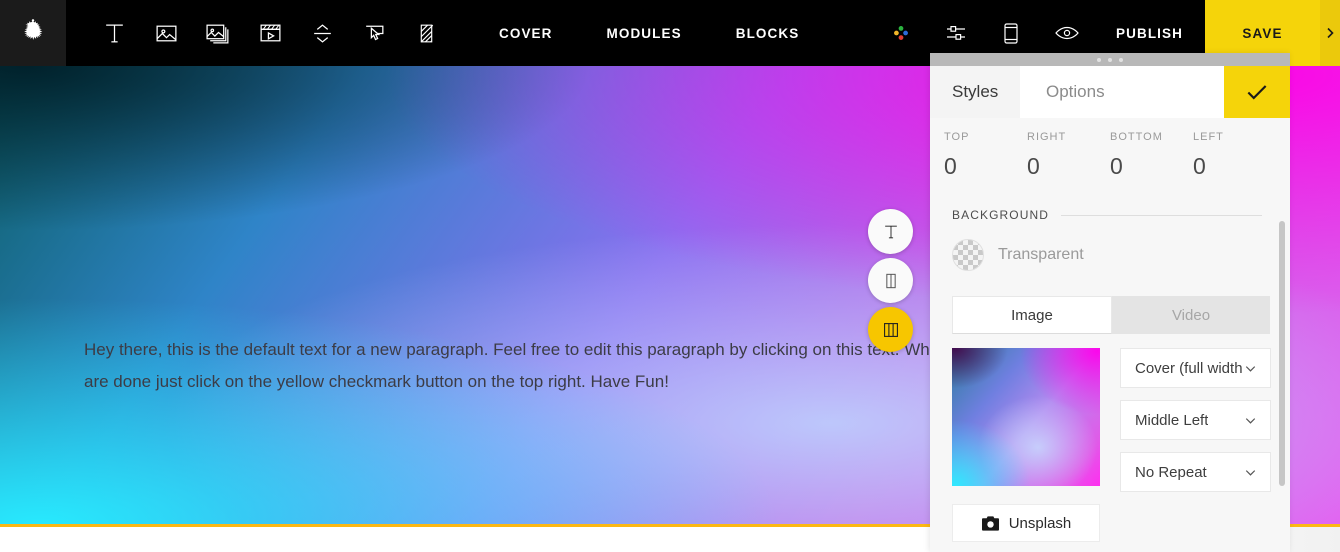 The width and height of the screenshot is (1340, 552). Describe the element at coordinates (114, 33) in the screenshot. I see `text-tool-icon` at that location.